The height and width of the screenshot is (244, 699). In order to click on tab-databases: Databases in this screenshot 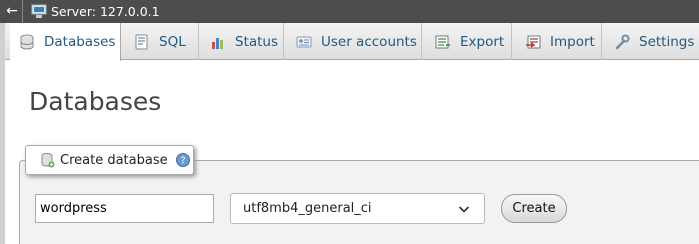, I will do `click(65, 42)`.